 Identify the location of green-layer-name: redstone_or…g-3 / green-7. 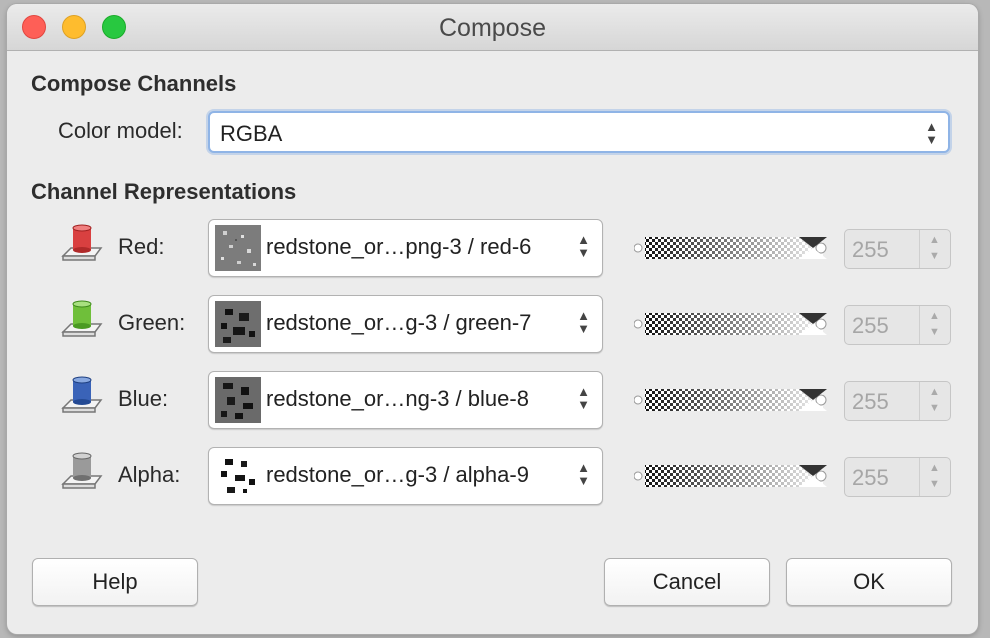
(399, 322).